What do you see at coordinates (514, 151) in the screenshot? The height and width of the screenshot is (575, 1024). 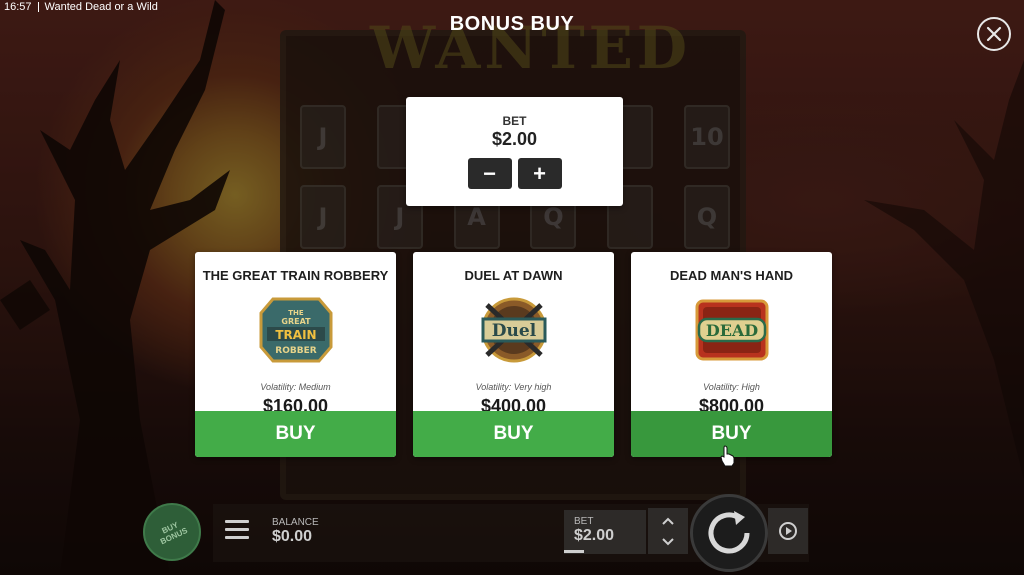 I see `bet-panel: BET $2.00 − +` at bounding box center [514, 151].